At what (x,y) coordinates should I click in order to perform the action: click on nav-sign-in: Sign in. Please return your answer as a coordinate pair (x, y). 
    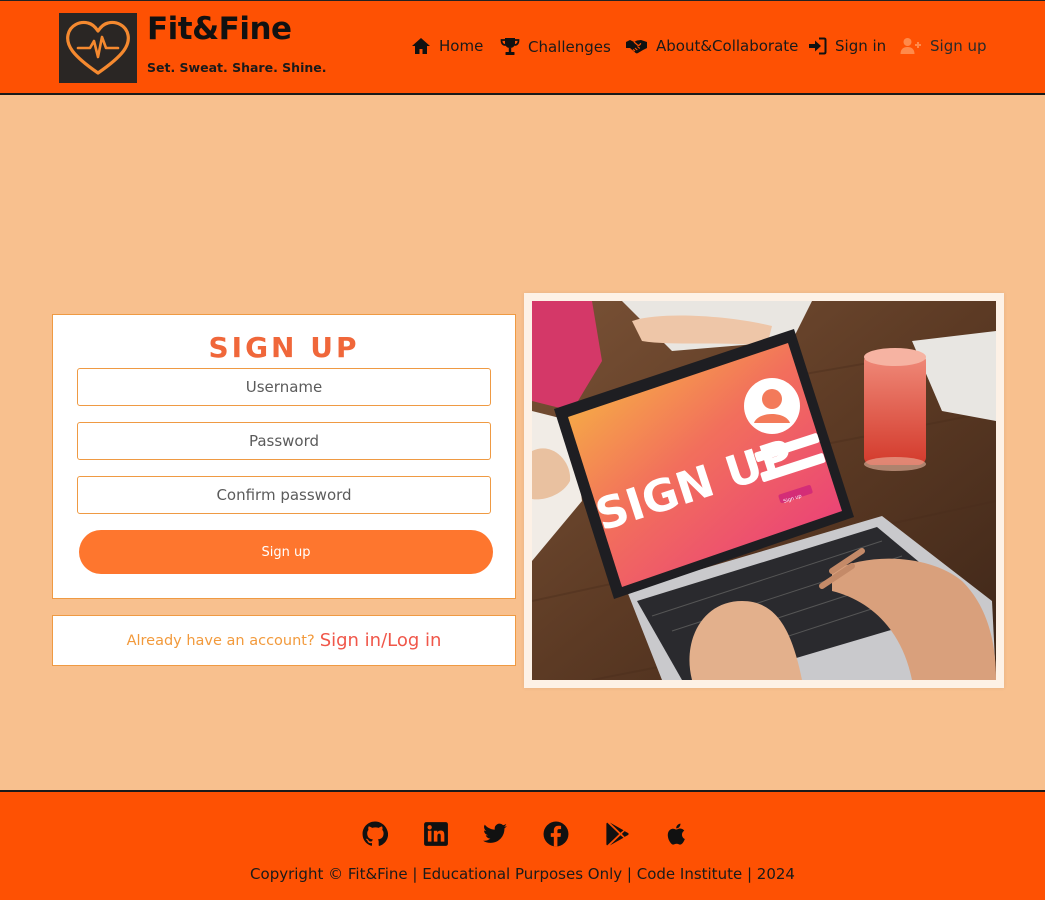
    Looking at the image, I should click on (847, 46).